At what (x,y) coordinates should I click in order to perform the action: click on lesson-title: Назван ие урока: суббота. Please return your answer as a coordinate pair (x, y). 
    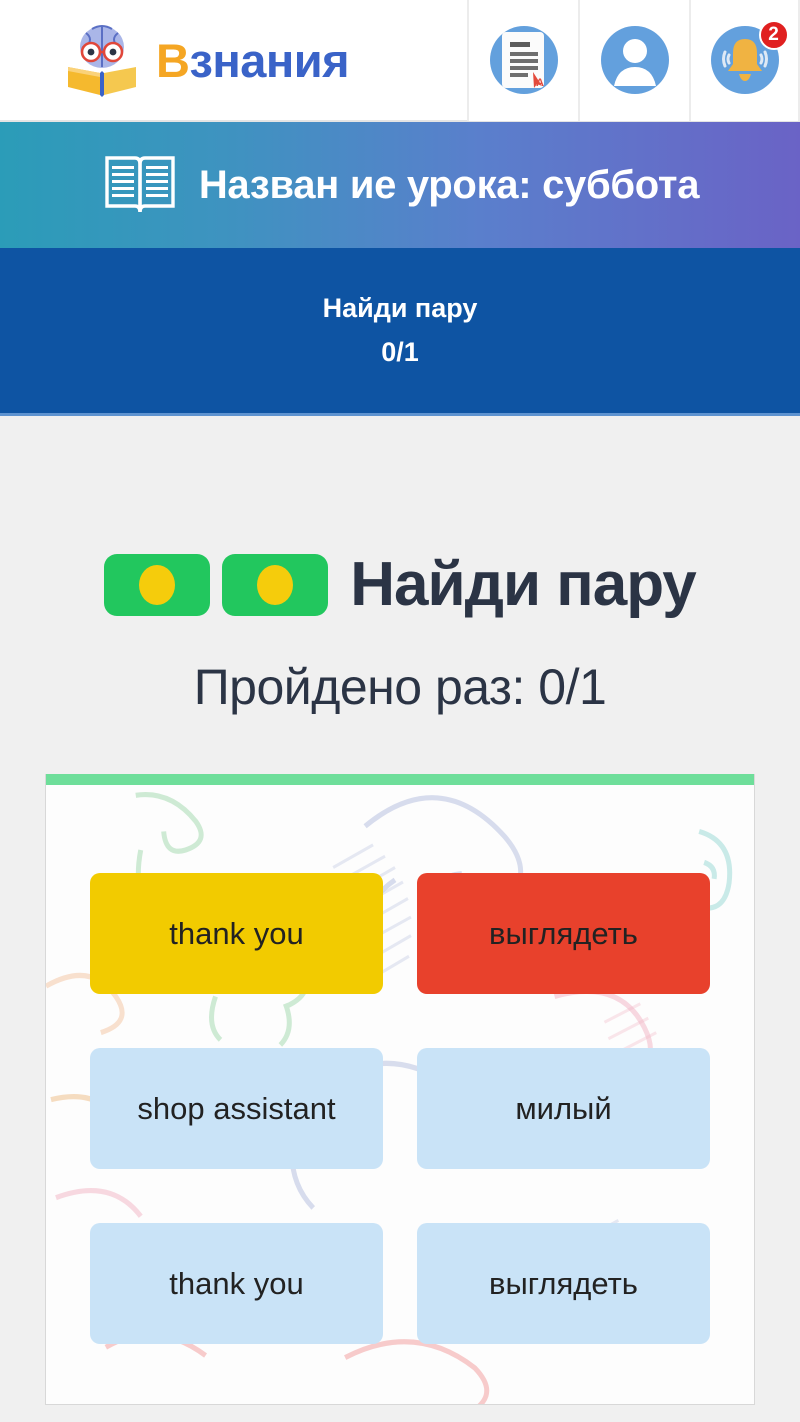
    Looking at the image, I should click on (449, 184).